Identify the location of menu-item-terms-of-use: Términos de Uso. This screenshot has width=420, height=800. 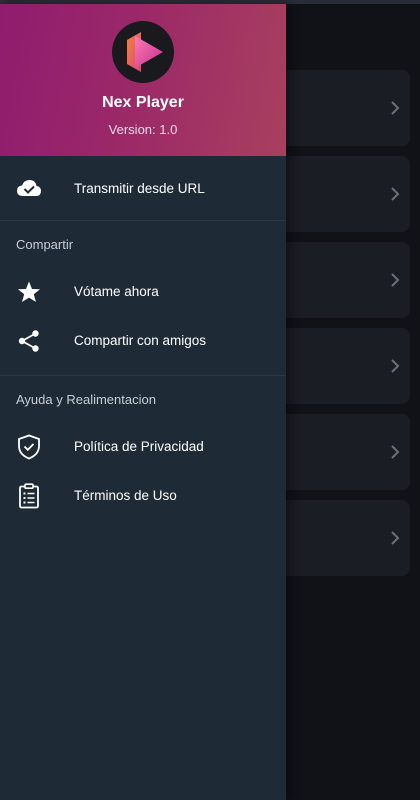
(143, 495).